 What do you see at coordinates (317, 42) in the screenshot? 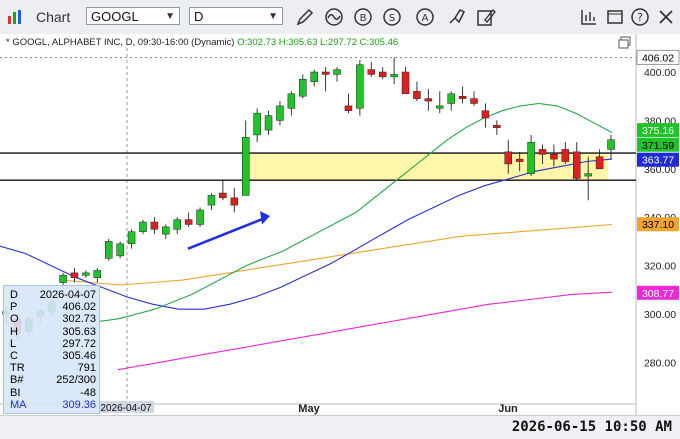
I see `ohlc-values: O:302.73 H:305.63 L:297.72 C:305.46` at bounding box center [317, 42].